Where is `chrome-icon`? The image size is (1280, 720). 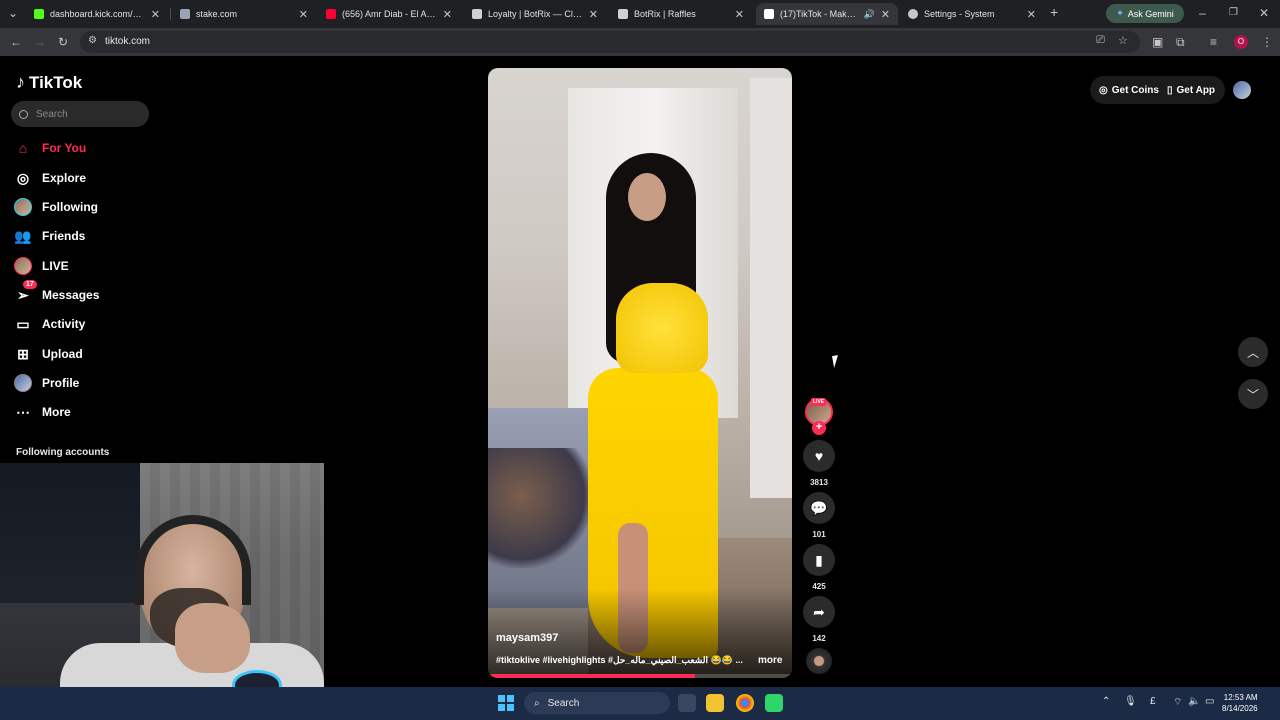 chrome-icon is located at coordinates (745, 703).